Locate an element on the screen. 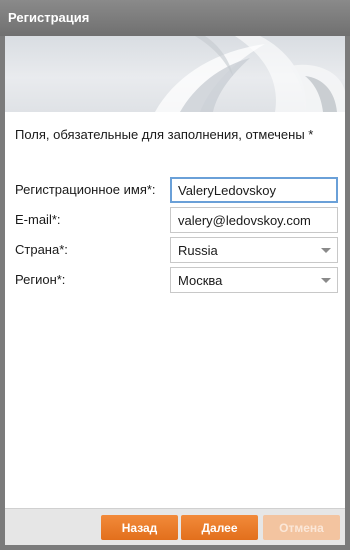  region-select: Москва is located at coordinates (254, 280).